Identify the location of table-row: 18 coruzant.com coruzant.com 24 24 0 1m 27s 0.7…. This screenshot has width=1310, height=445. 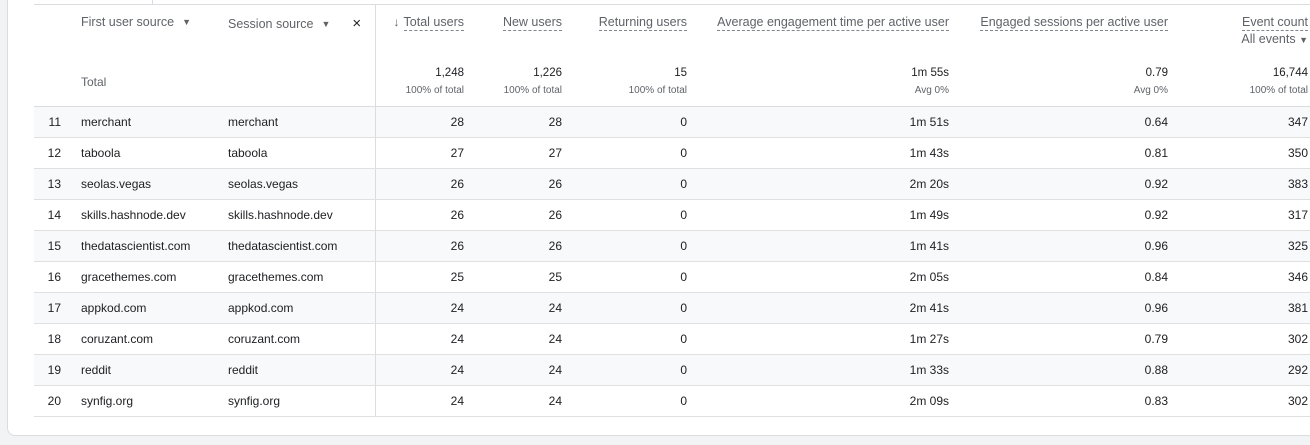
(672, 339).